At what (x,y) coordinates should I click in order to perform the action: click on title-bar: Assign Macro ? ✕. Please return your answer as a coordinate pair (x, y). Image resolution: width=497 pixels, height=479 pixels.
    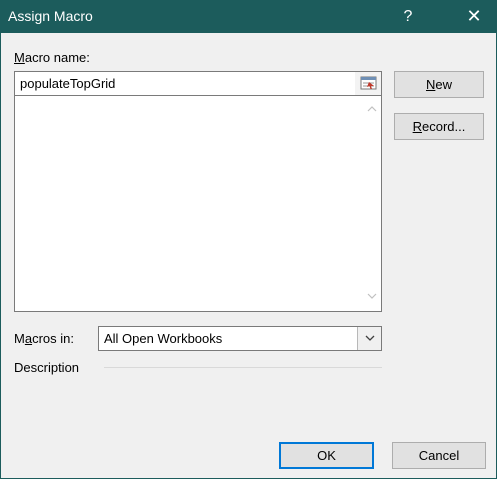
    Looking at the image, I should click on (248, 16).